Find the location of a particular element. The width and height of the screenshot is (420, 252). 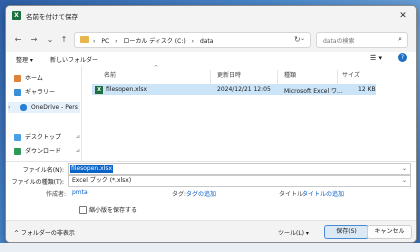

title-field: タイトルの追加 is located at coordinates (323, 193).